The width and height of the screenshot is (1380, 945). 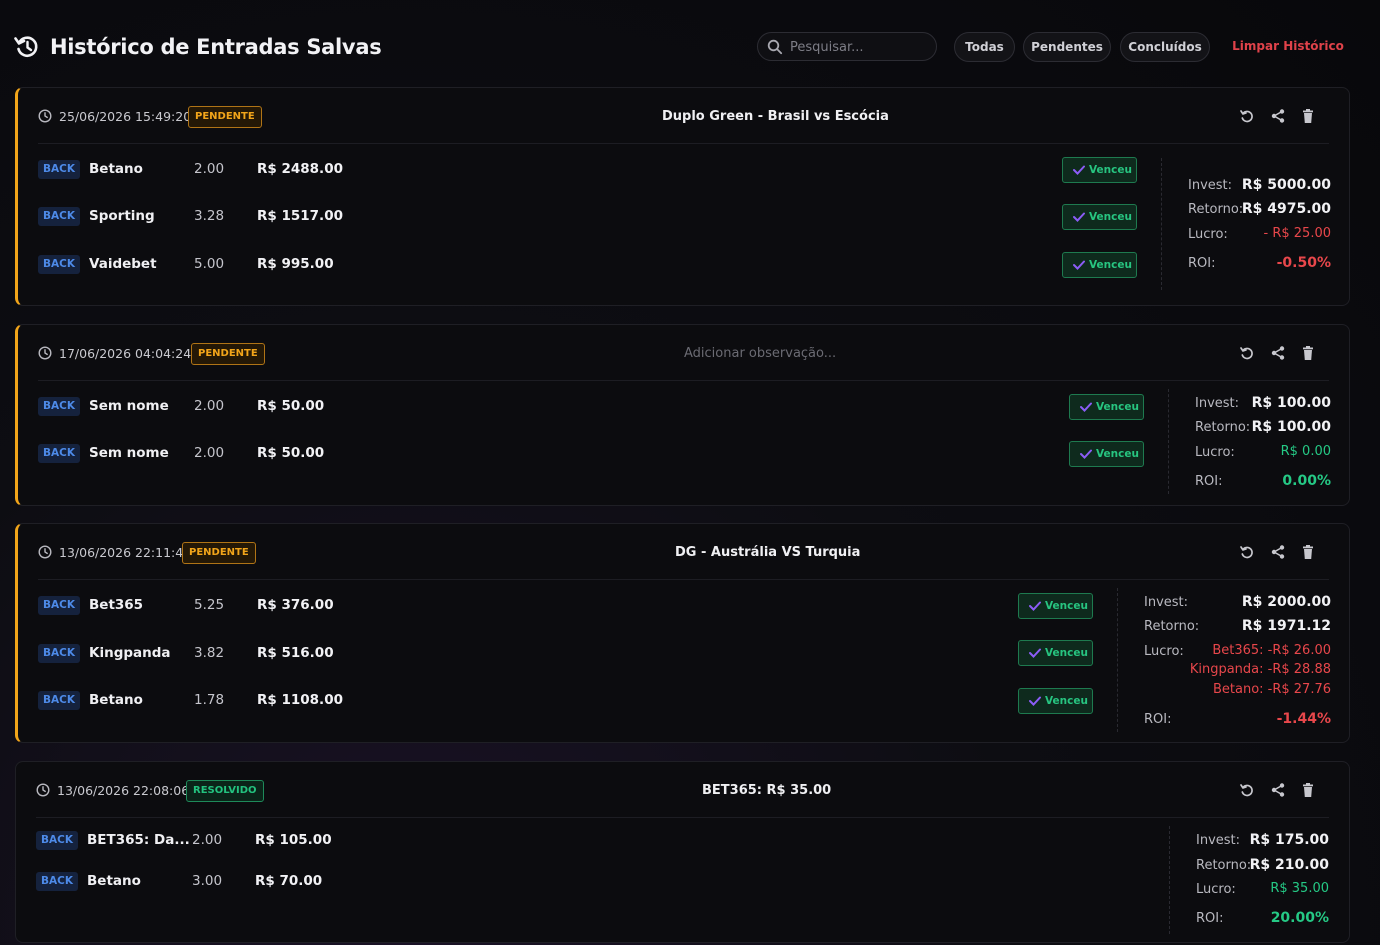 What do you see at coordinates (860, 47) in the screenshot?
I see `search-input` at bounding box center [860, 47].